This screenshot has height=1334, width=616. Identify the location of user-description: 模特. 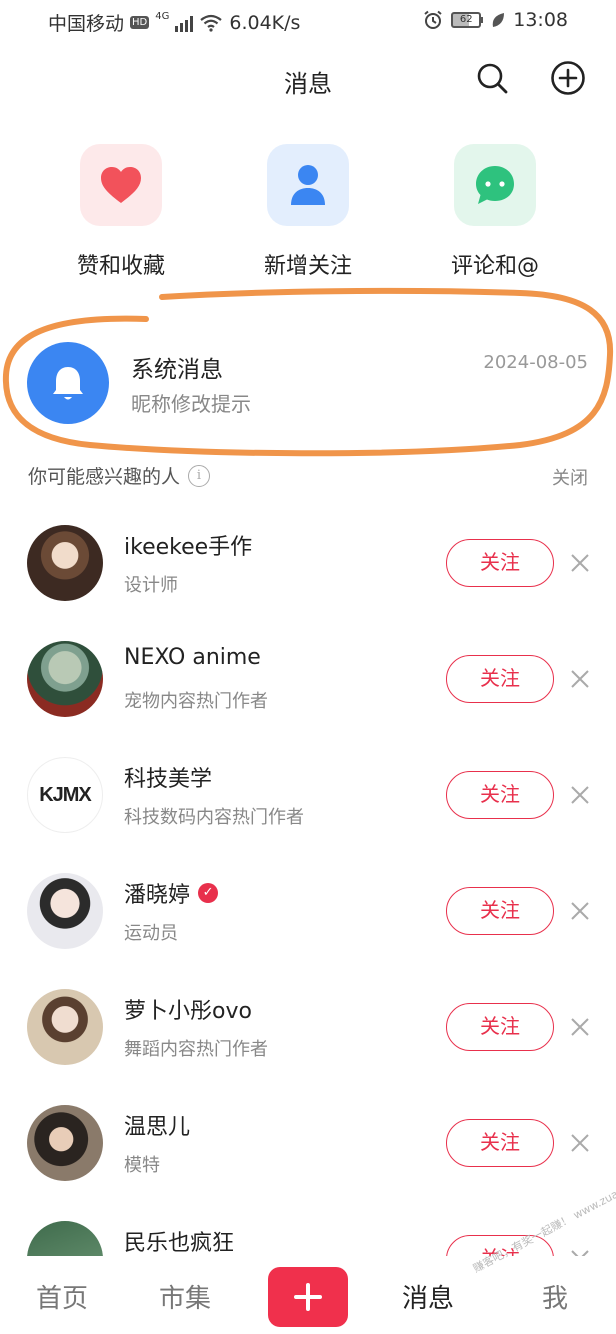
(142, 1165).